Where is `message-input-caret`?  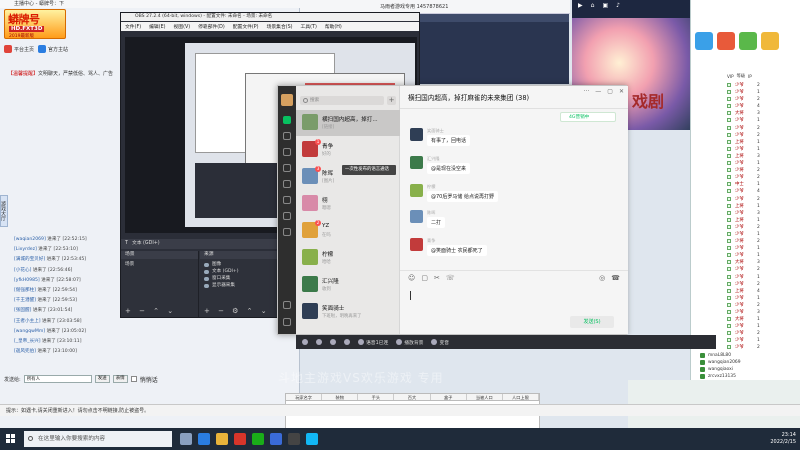 message-input-caret is located at coordinates (410, 295).